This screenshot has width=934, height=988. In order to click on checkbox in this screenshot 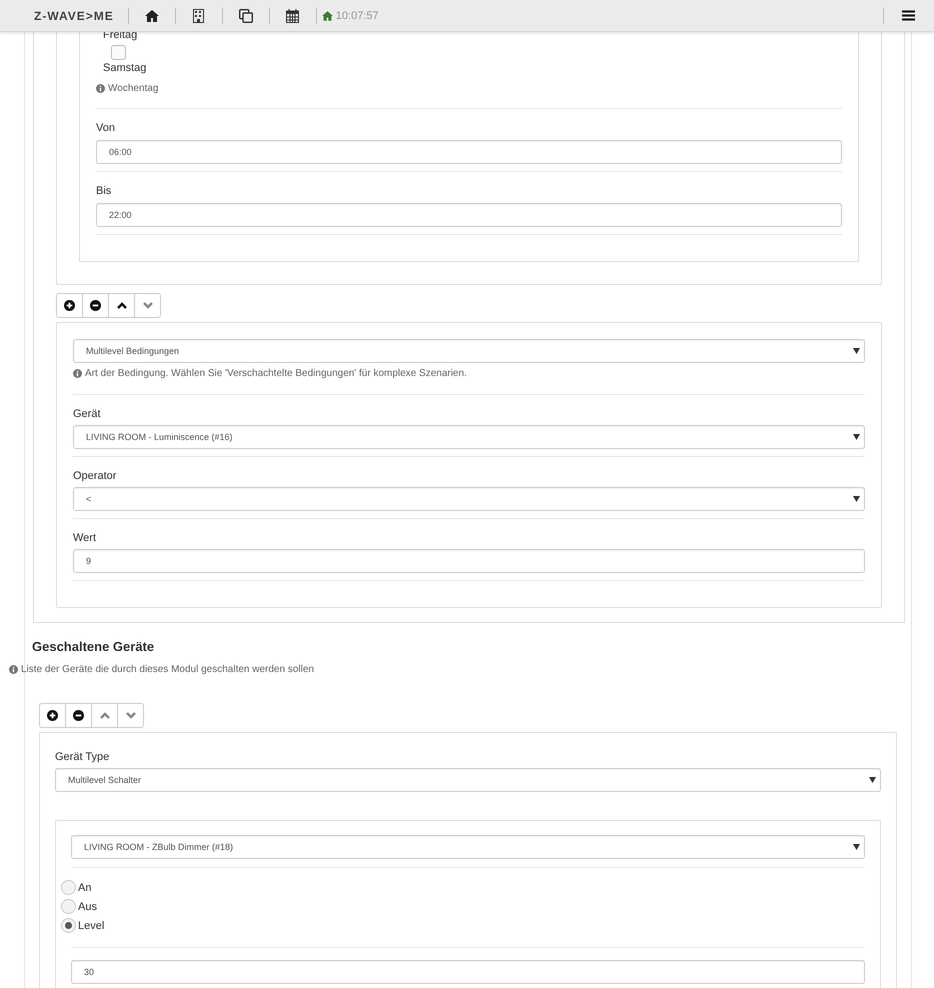, I will do `click(118, 52)`.